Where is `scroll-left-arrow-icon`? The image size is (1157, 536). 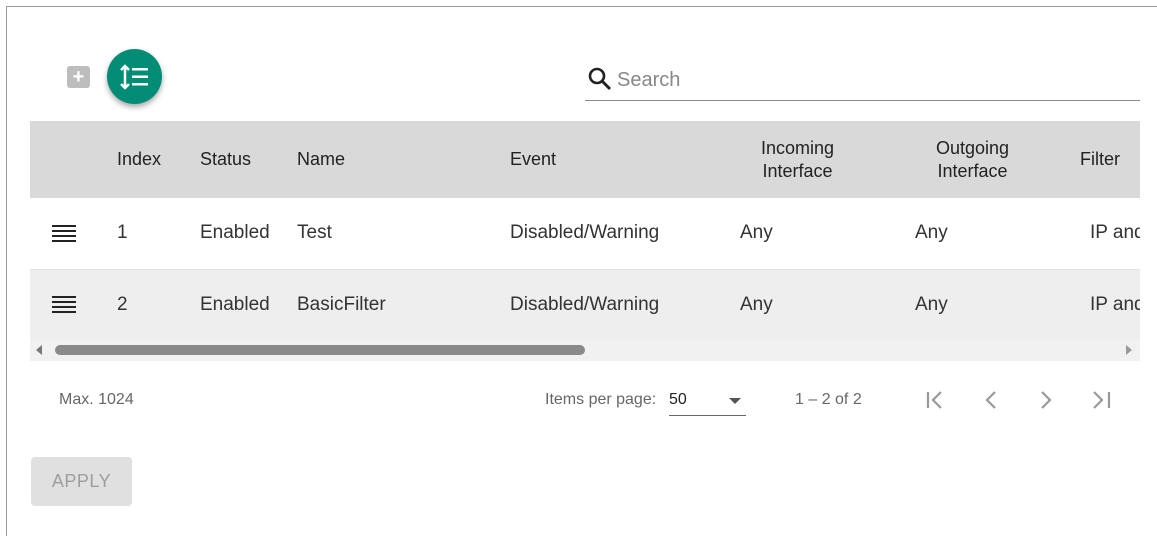 scroll-left-arrow-icon is located at coordinates (39, 350).